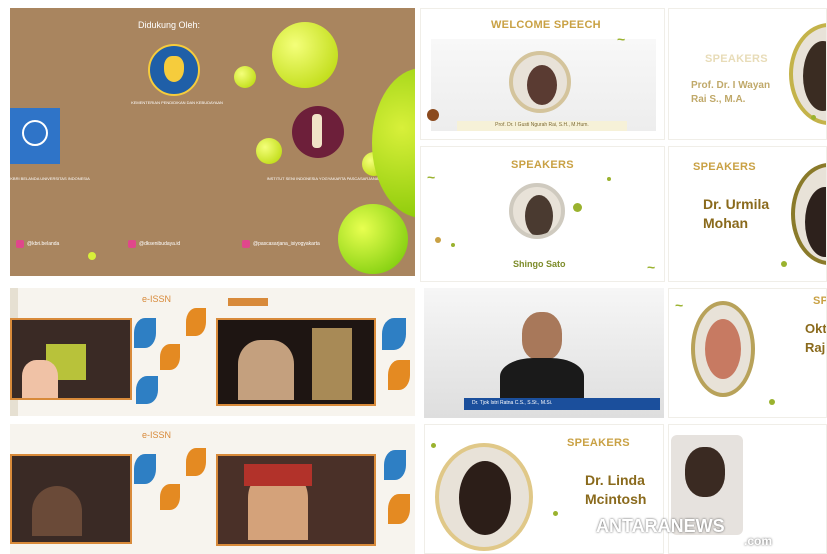 The height and width of the screenshot is (554, 827). What do you see at coordinates (660, 526) in the screenshot?
I see `antaranews-watermark: ANTARANEWS` at bounding box center [660, 526].